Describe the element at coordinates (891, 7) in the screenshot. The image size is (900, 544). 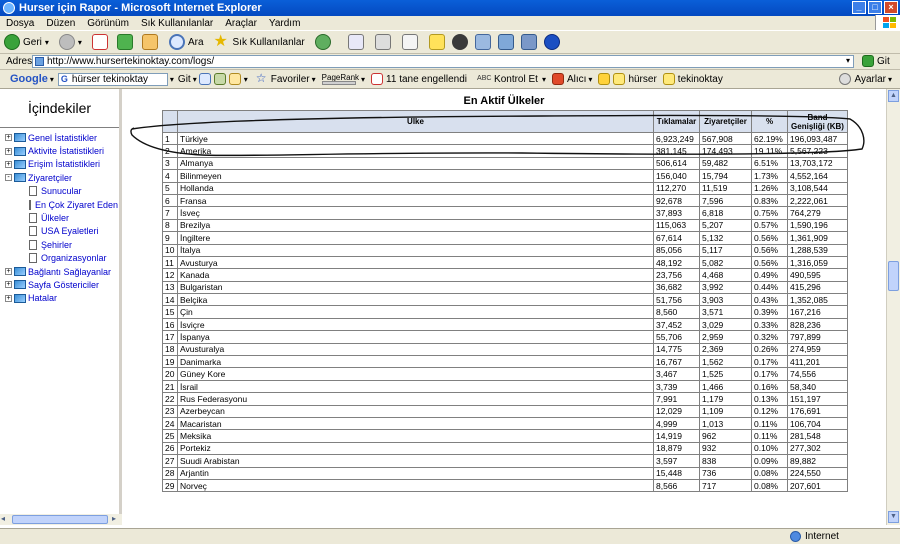
I see `close-icon: ×` at that location.